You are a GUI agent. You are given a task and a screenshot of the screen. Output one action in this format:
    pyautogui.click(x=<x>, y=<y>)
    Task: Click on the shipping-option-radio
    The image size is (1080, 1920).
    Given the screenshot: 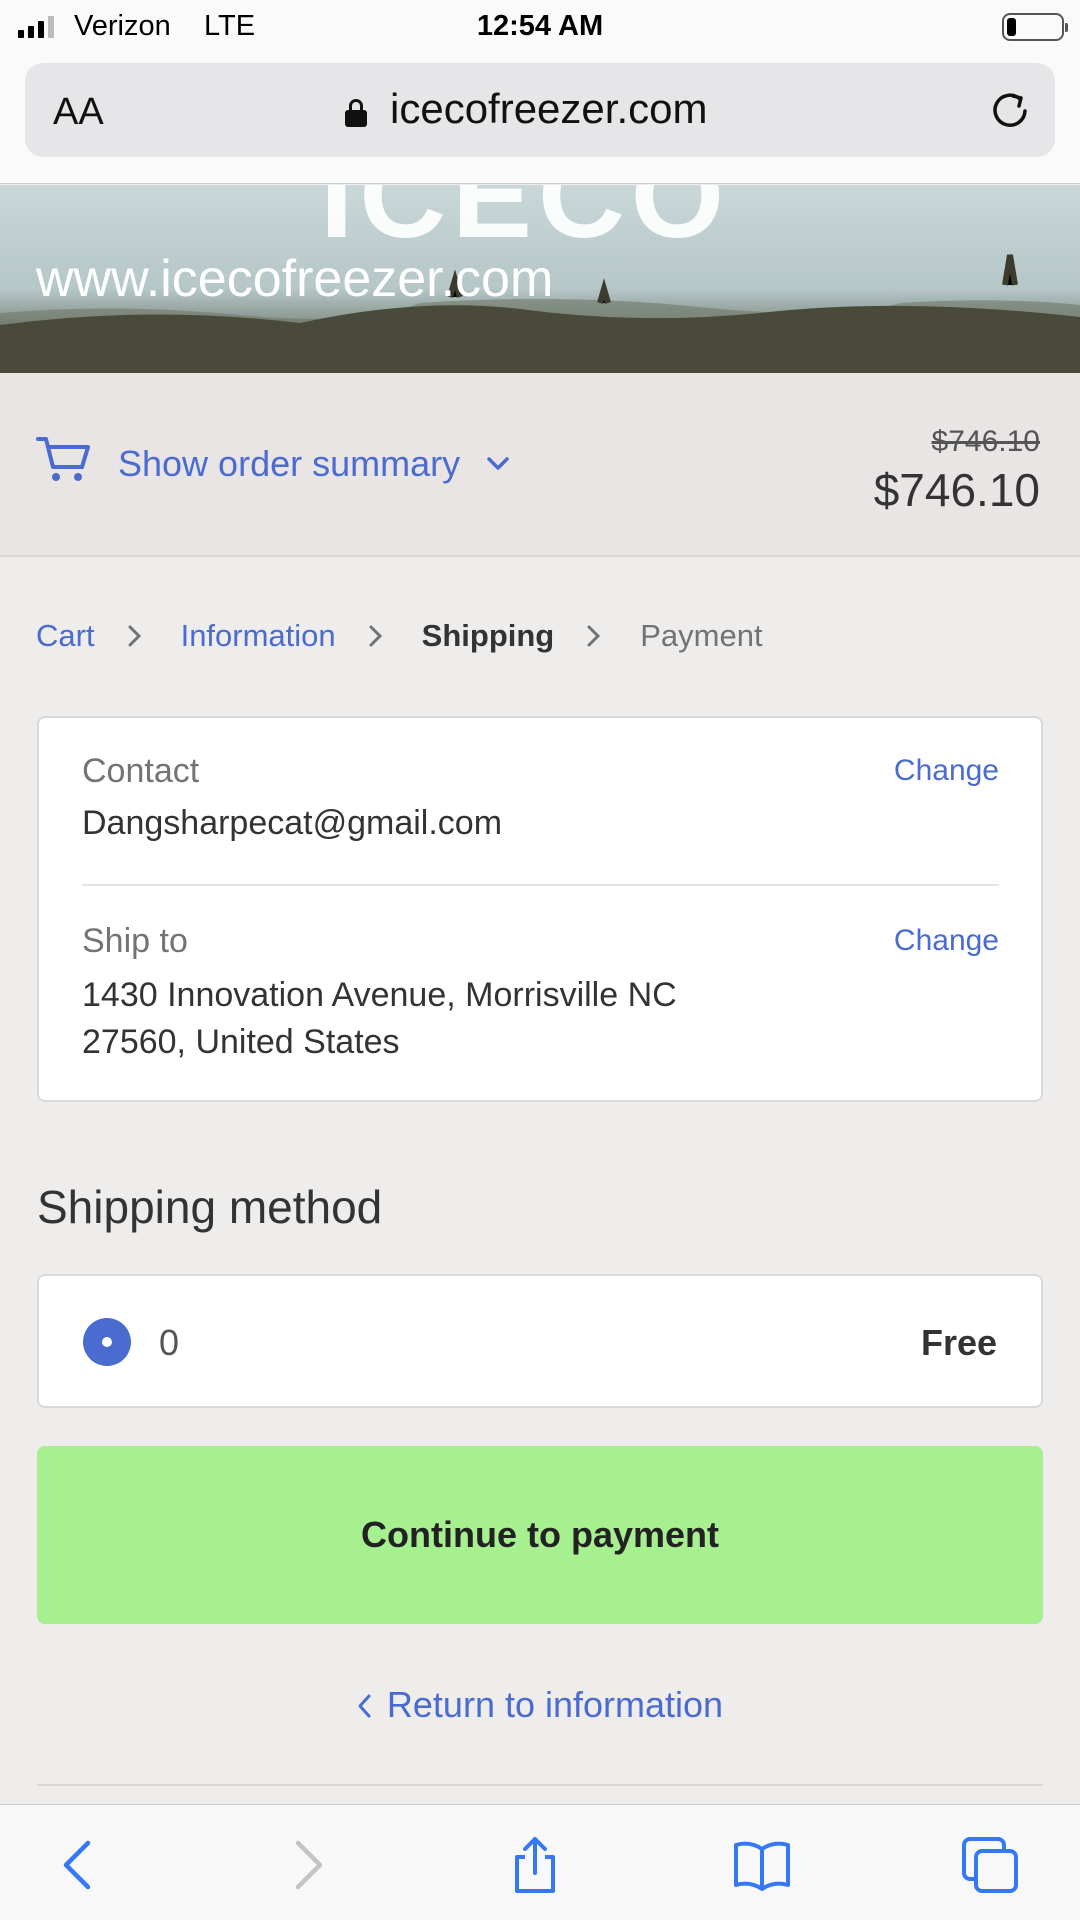 What is the action you would take?
    pyautogui.click(x=107, y=1342)
    